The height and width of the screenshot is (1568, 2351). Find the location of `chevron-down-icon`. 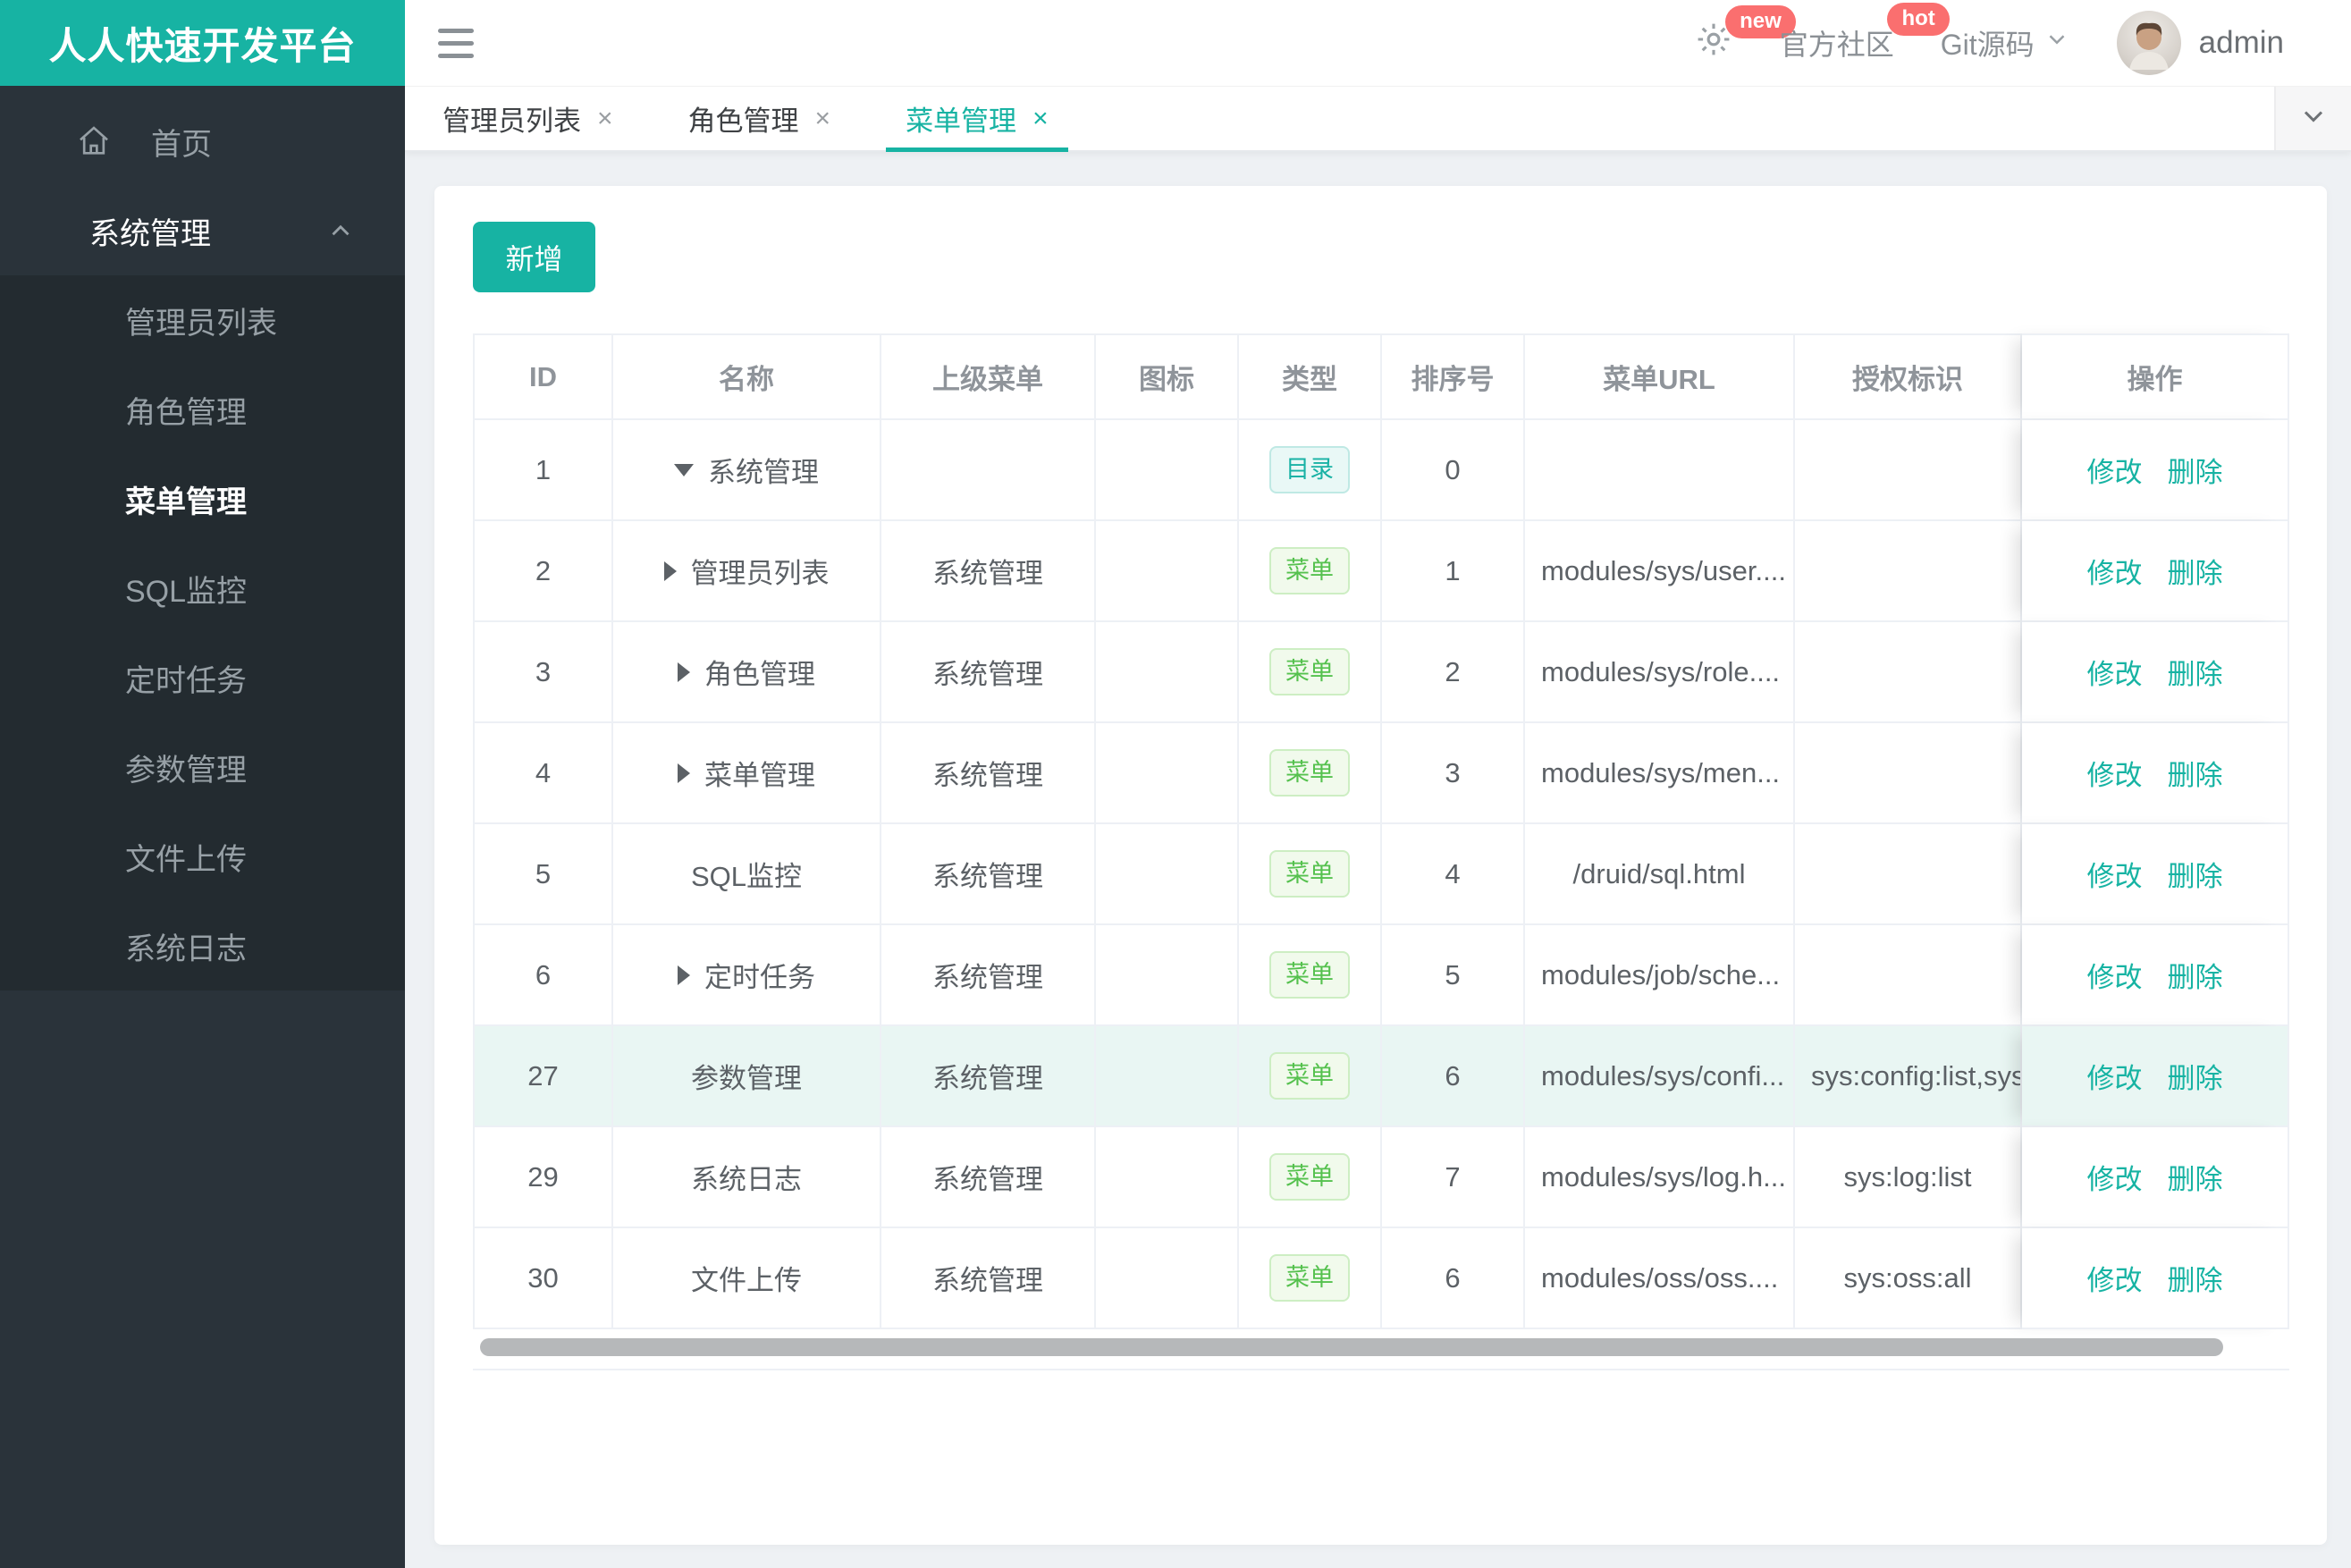

chevron-down-icon is located at coordinates (2313, 118).